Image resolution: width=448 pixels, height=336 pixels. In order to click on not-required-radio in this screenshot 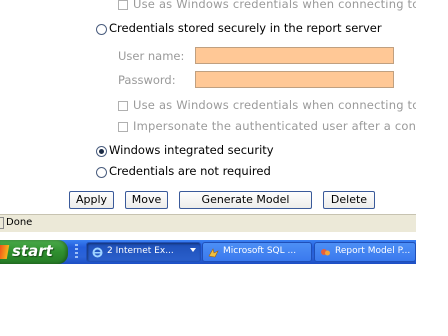, I will do `click(101, 172)`.